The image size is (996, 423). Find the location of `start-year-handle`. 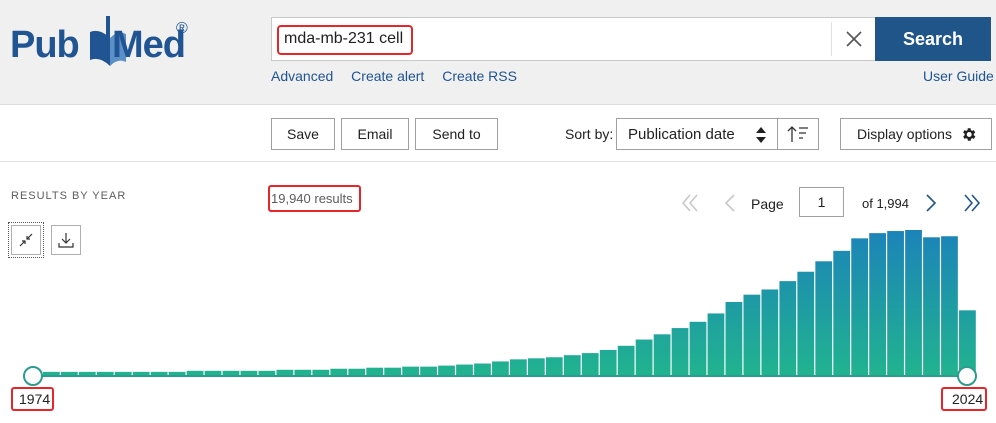

start-year-handle is located at coordinates (33, 376).